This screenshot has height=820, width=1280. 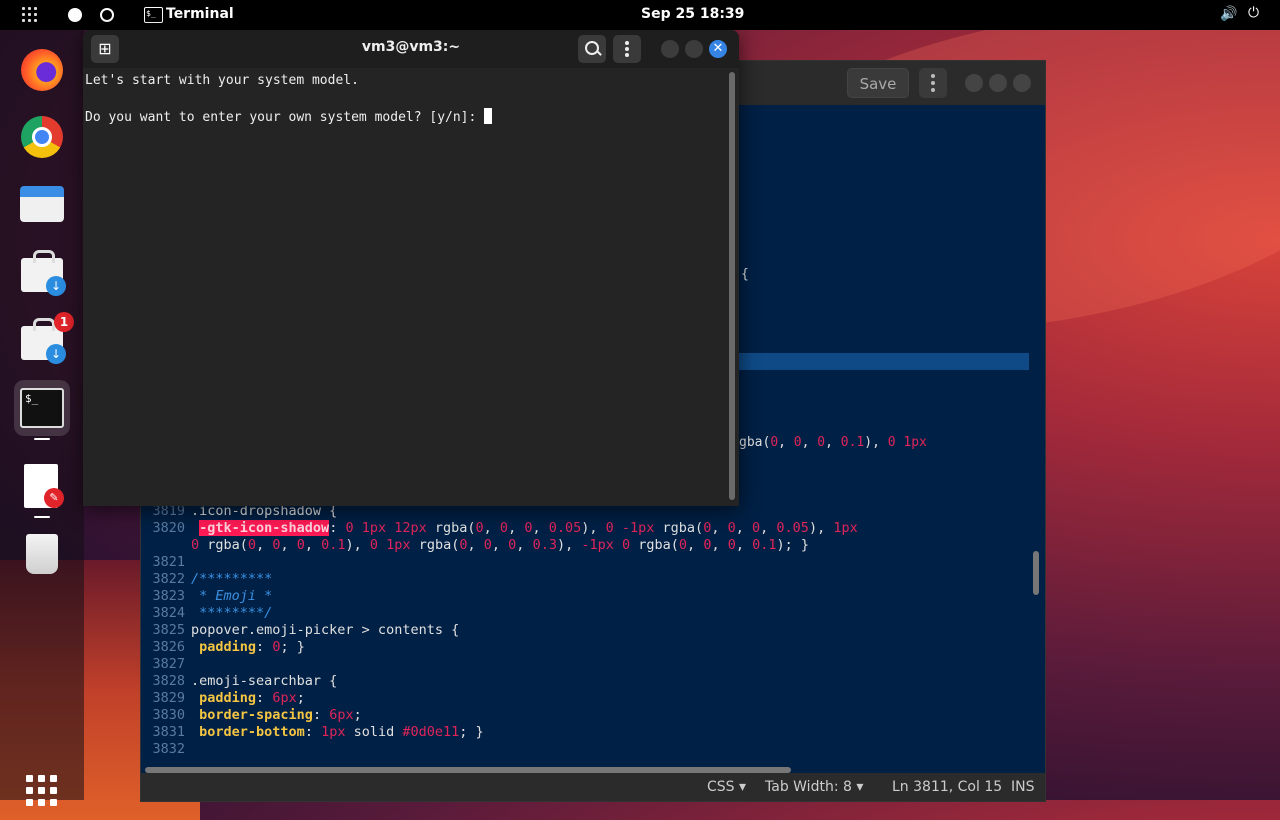 What do you see at coordinates (212, 579) in the screenshot?
I see `code-line: 3822/*********` at bounding box center [212, 579].